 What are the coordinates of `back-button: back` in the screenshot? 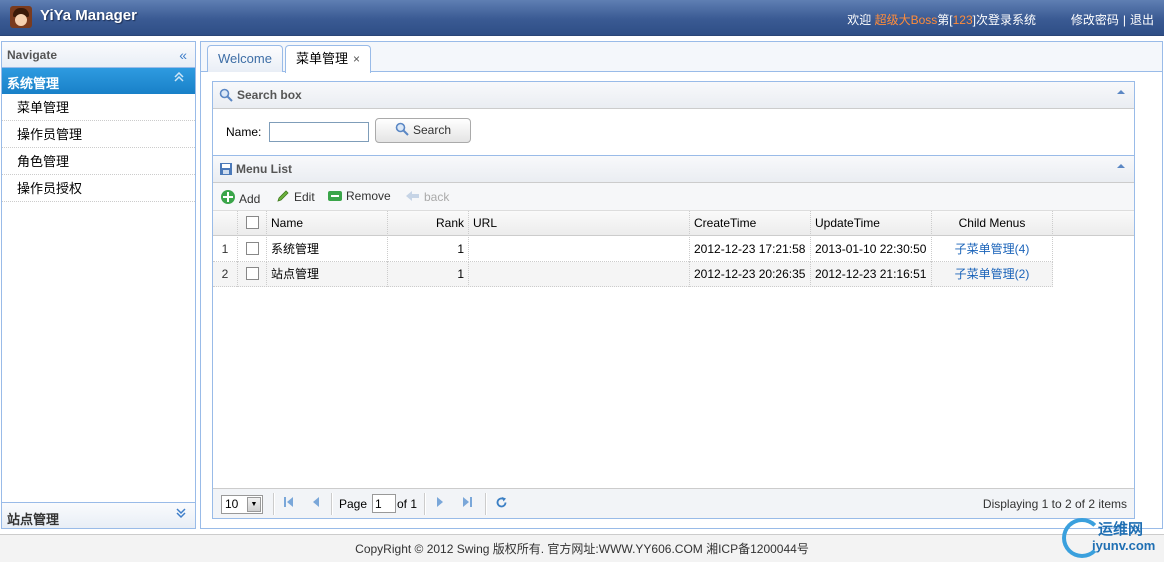 It's located at (427, 196).